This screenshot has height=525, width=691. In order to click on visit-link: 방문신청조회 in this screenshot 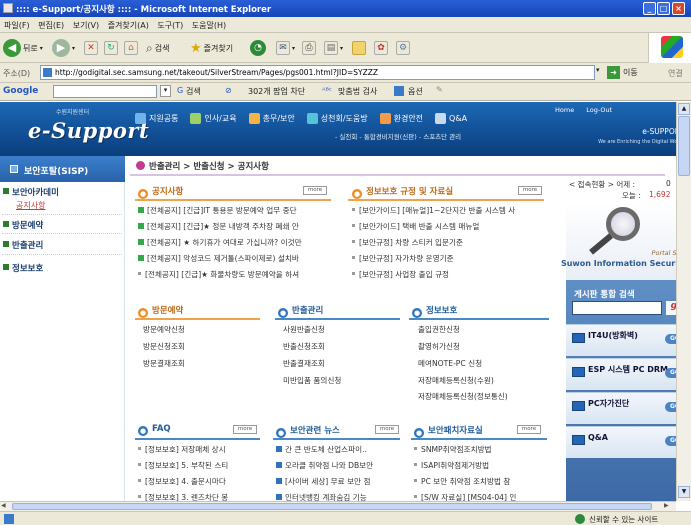, I will do `click(164, 346)`.